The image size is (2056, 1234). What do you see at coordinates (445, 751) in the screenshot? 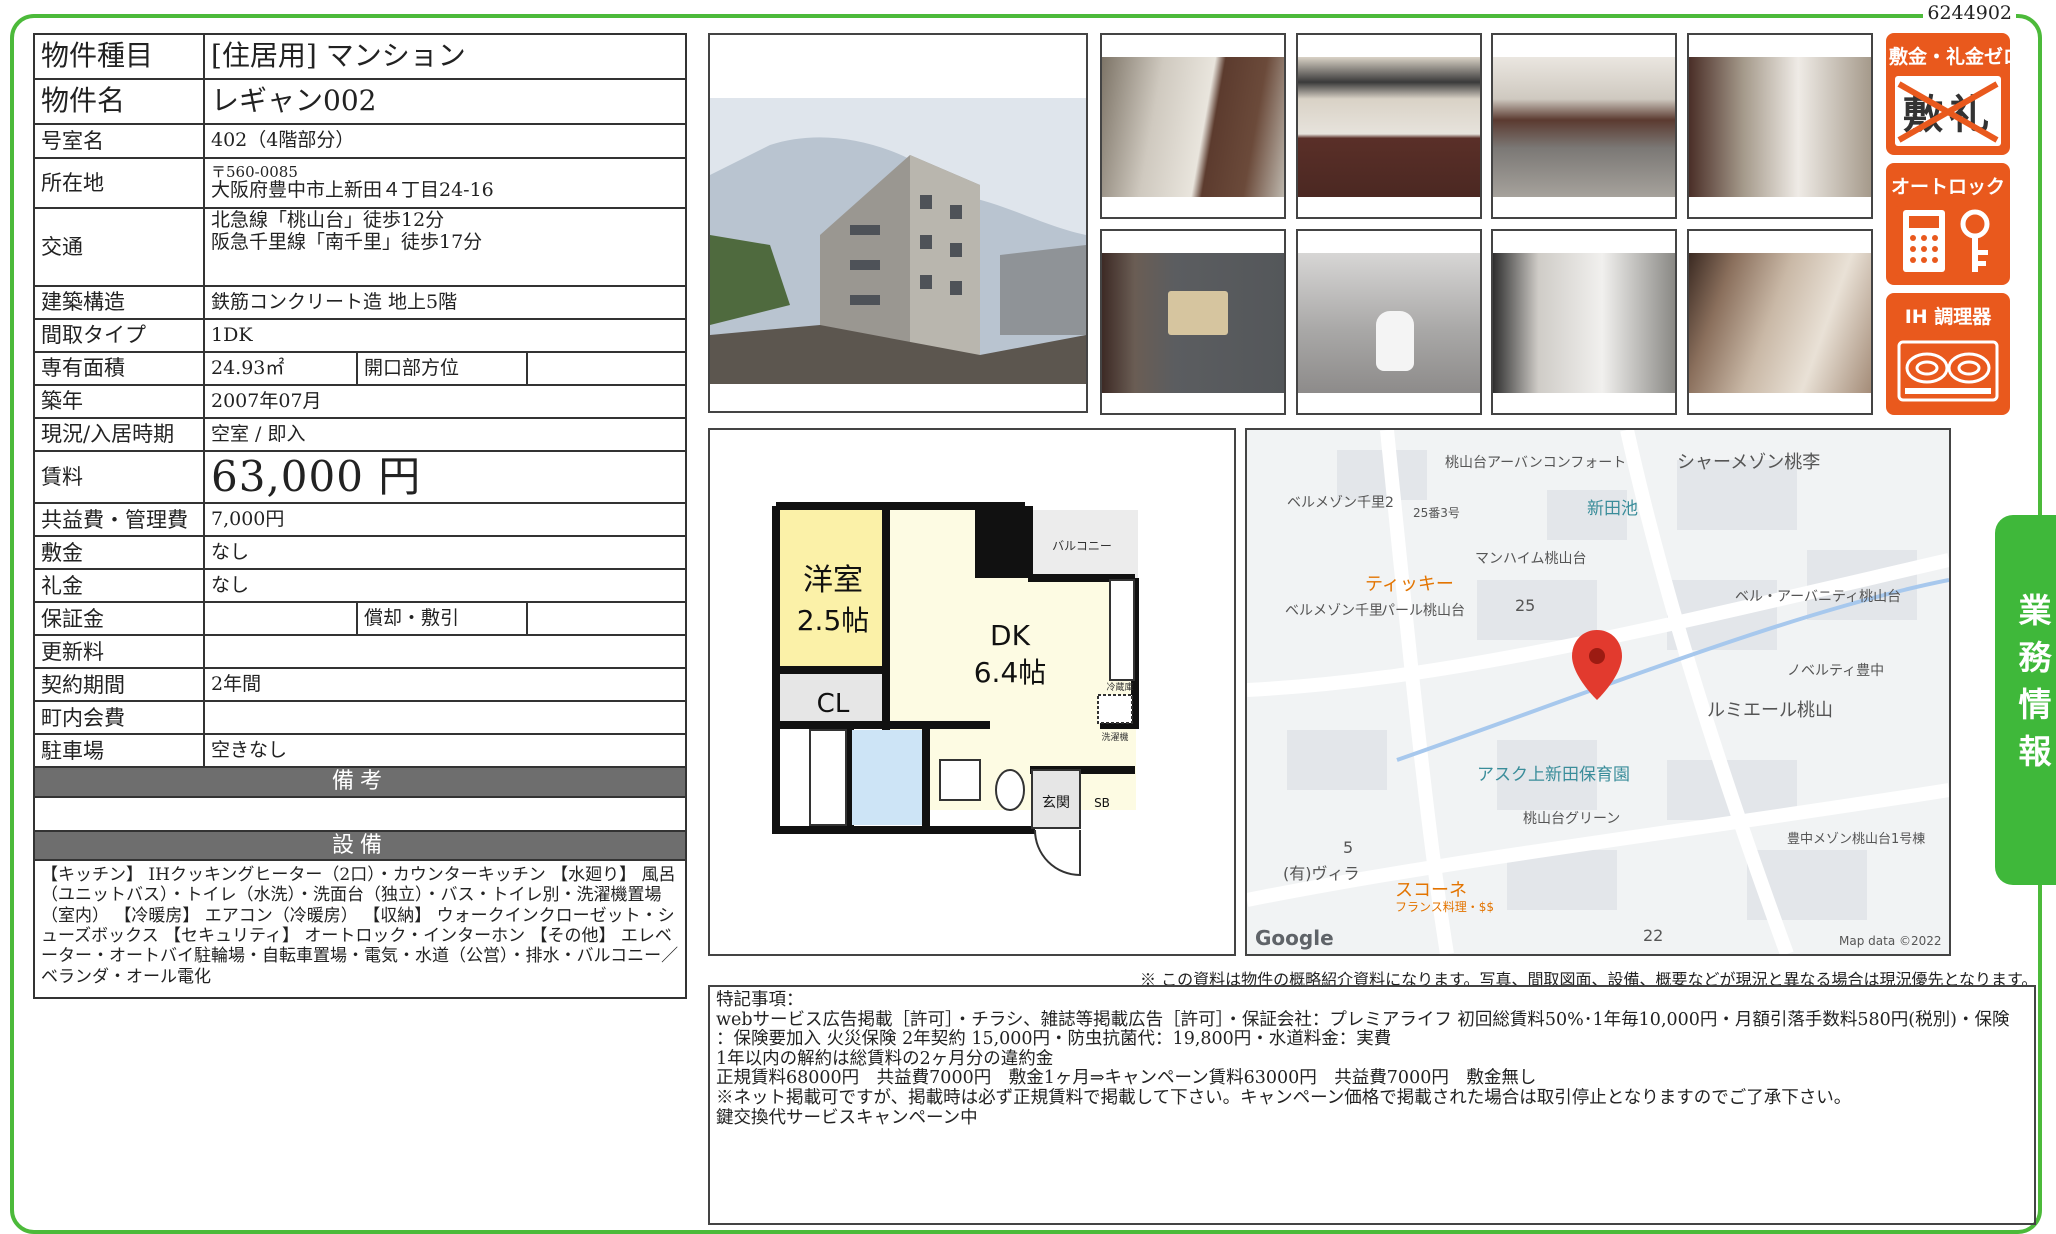
I see `value-parking: 空きなし` at bounding box center [445, 751].